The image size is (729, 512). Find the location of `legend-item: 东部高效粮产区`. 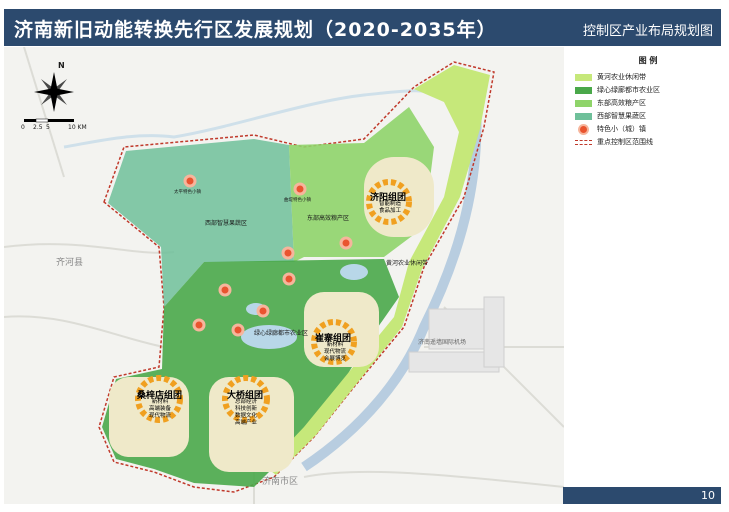

legend-item: 东部高效粮产区 is located at coordinates (648, 103).